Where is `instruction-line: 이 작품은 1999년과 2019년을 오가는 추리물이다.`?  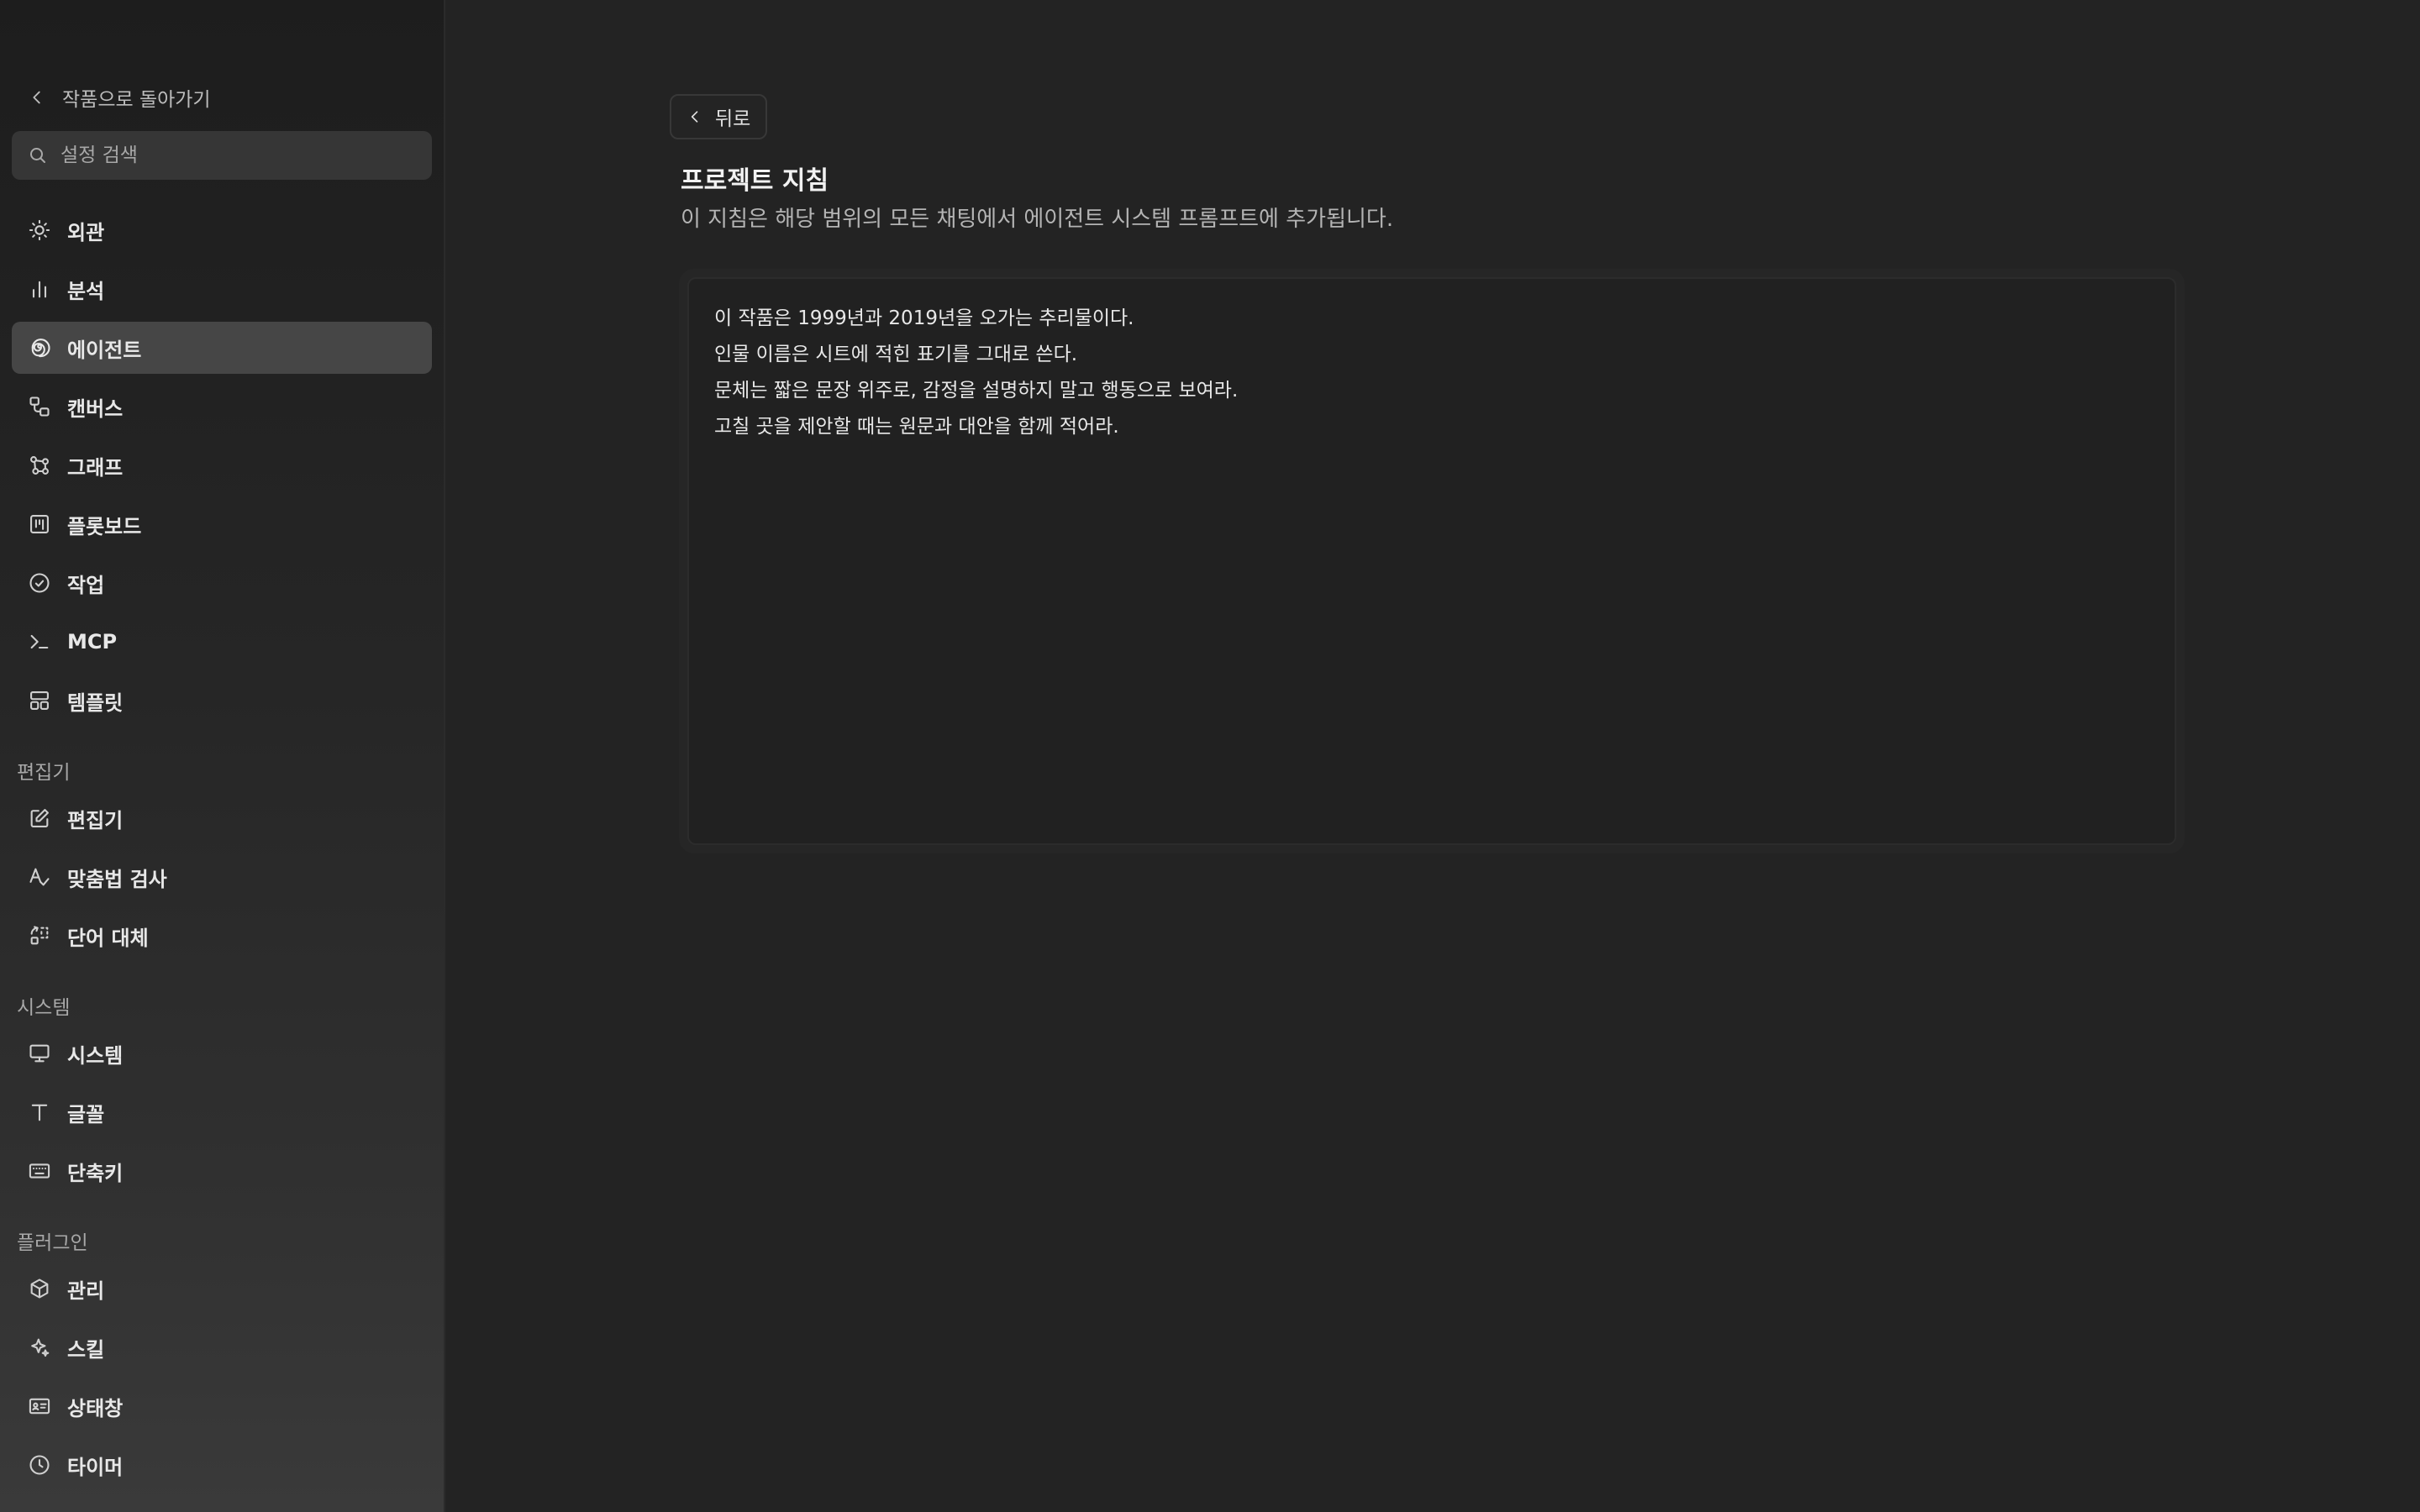 instruction-line: 이 작품은 1999년과 2019년을 오가는 추리물이다. is located at coordinates (924, 318).